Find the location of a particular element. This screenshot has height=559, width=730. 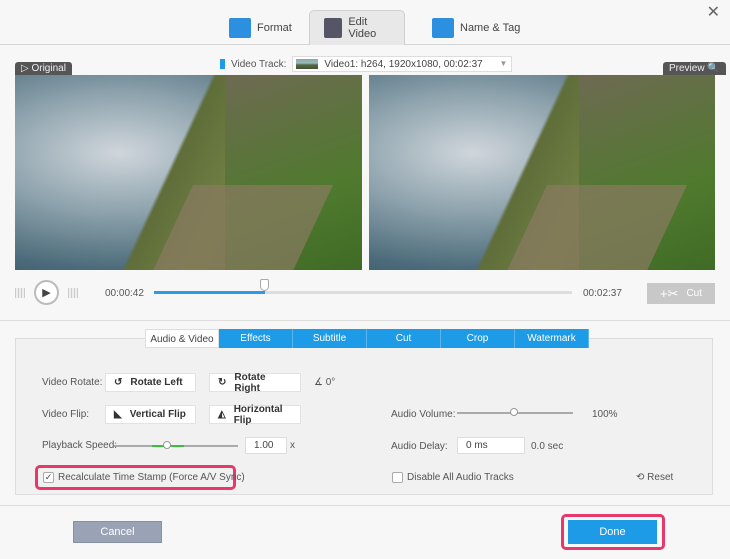

video-track-select: Video1: h264, 1920x1080, 00:02:37 ▼ is located at coordinates (402, 64).